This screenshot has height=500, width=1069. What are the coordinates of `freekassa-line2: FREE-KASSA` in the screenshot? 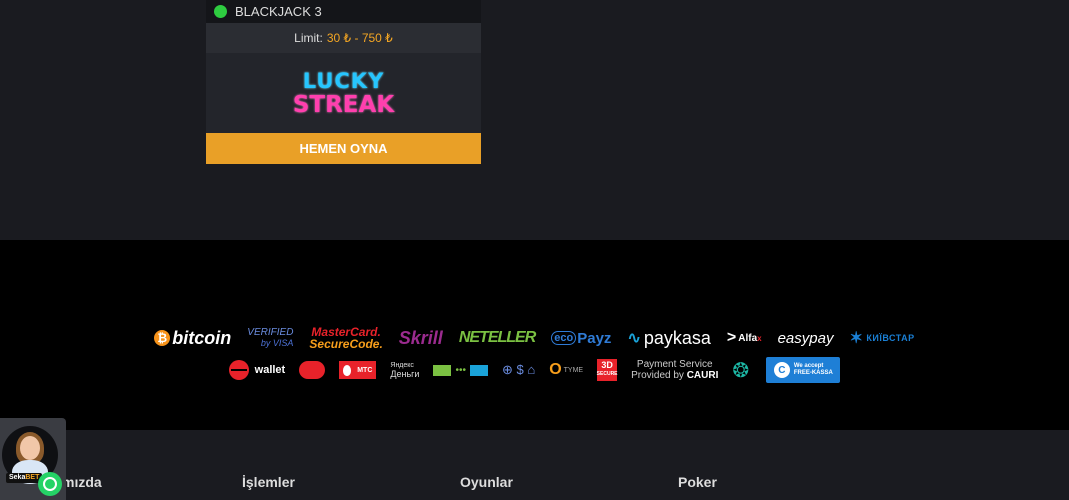 It's located at (813, 373).